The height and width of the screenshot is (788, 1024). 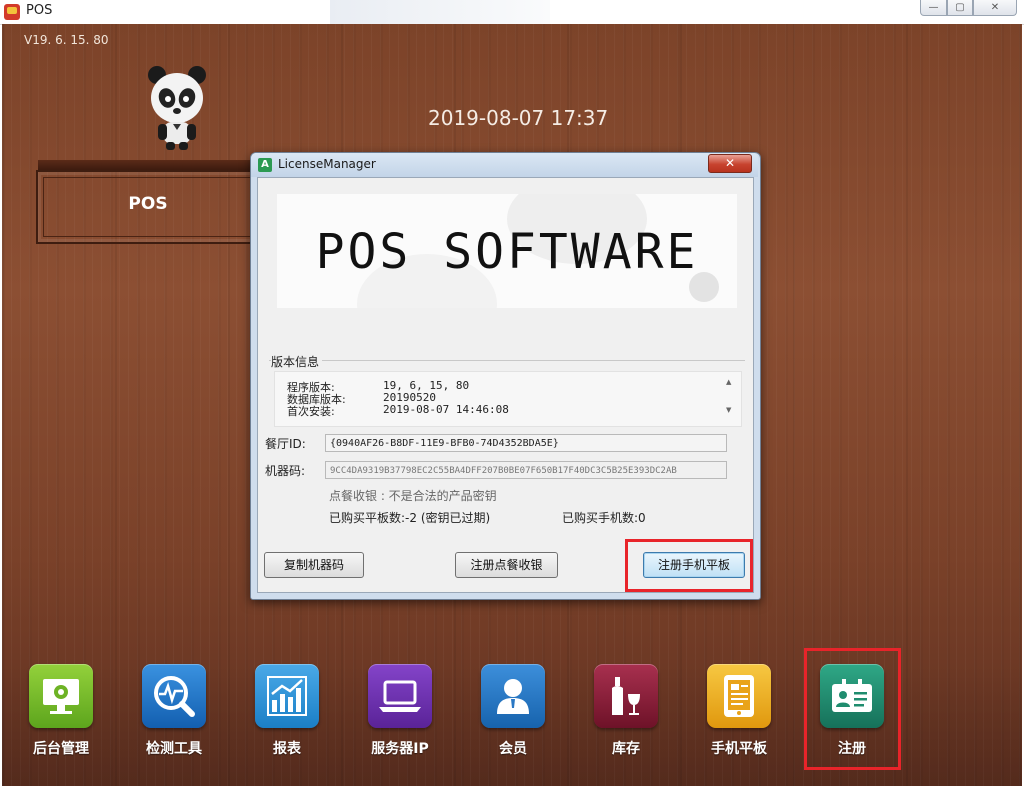 What do you see at coordinates (728, 410) in the screenshot?
I see `scroll-down-icon: ▼` at bounding box center [728, 410].